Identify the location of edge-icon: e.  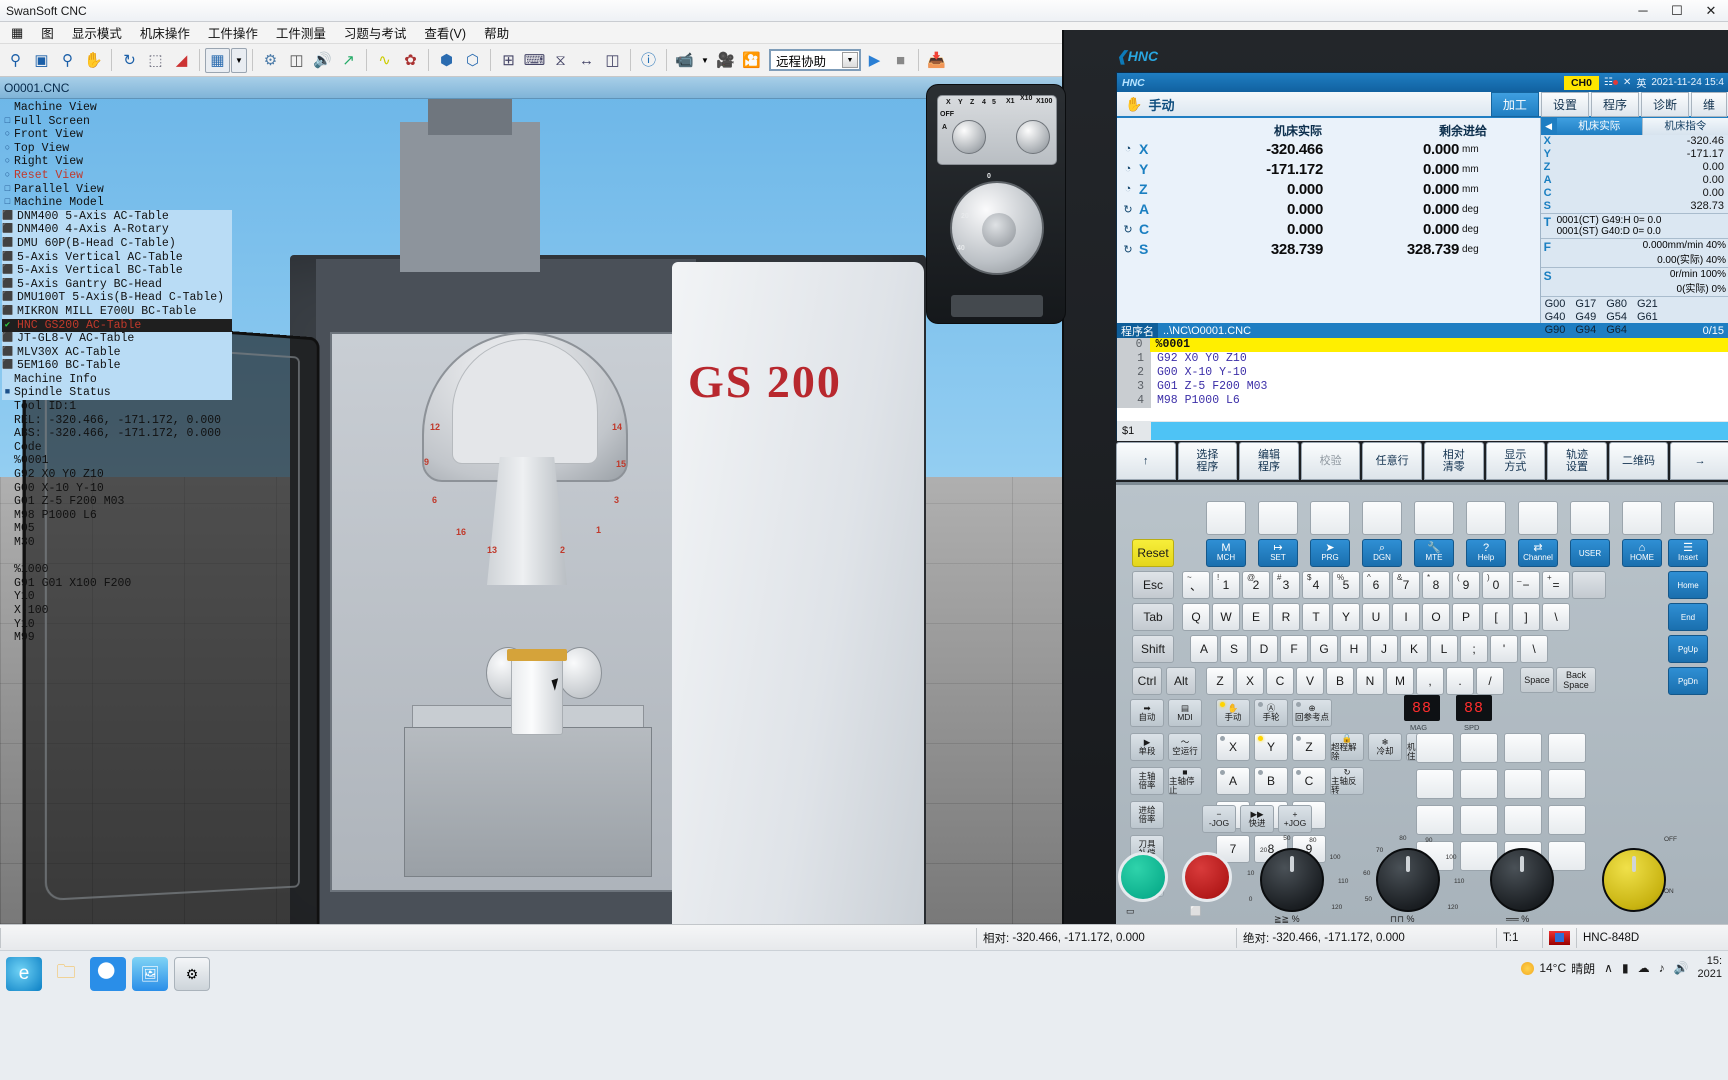
(24, 974).